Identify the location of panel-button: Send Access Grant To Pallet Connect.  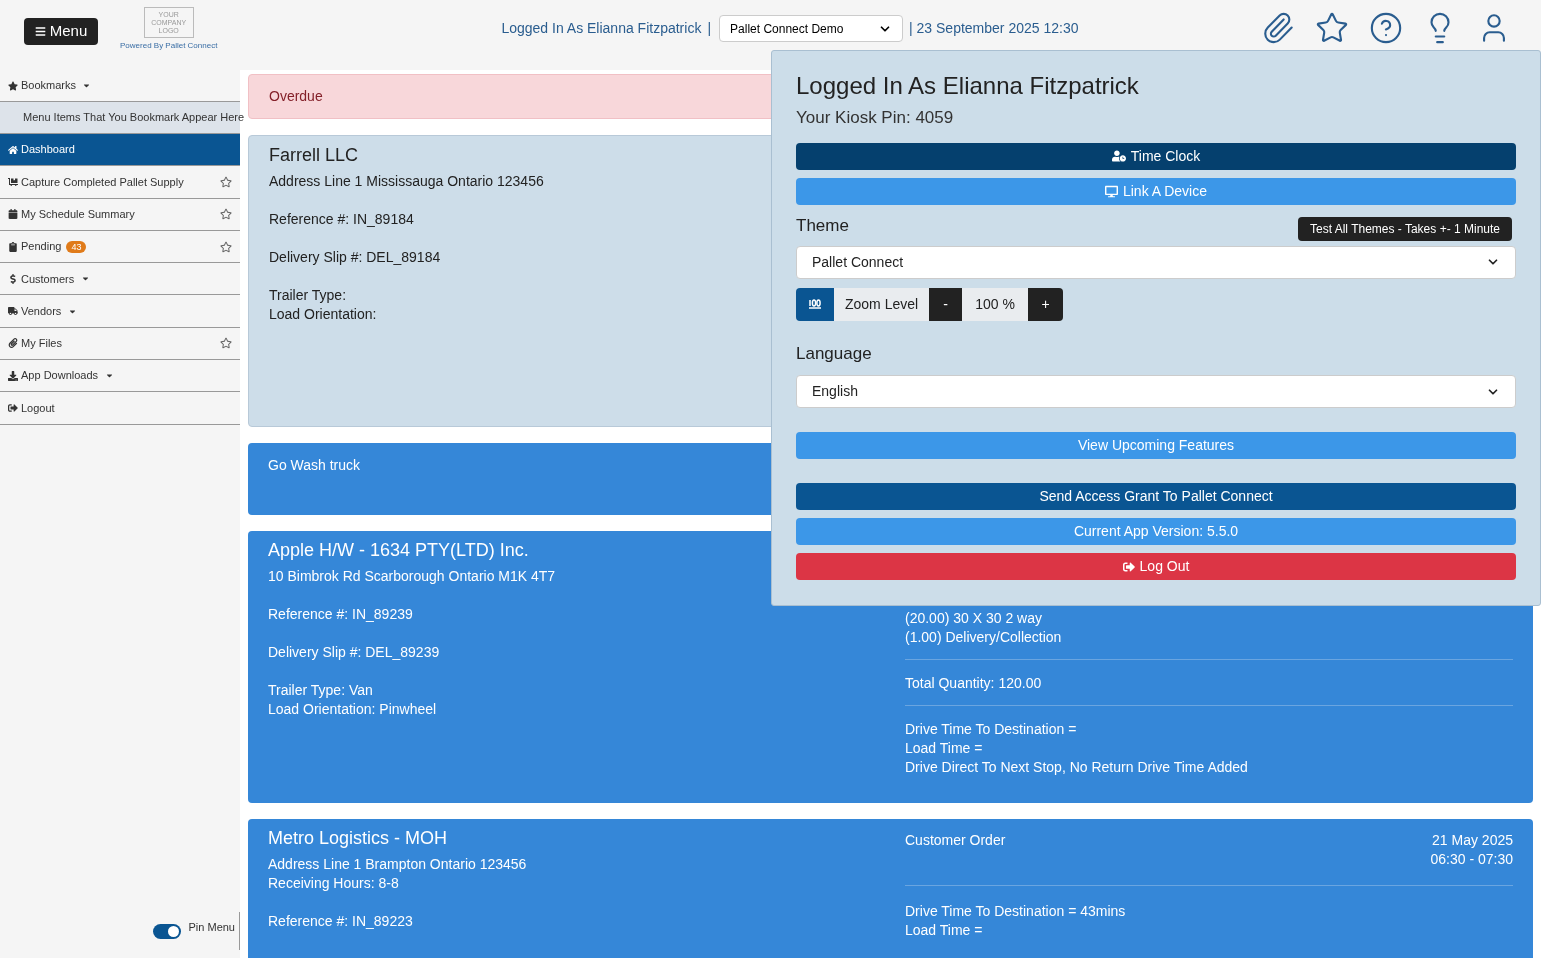
(1156, 496).